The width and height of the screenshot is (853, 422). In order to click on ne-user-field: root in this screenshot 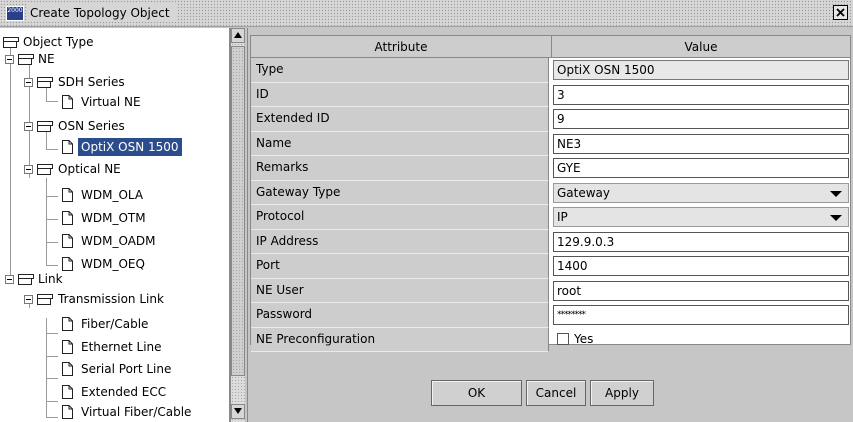, I will do `click(701, 290)`.